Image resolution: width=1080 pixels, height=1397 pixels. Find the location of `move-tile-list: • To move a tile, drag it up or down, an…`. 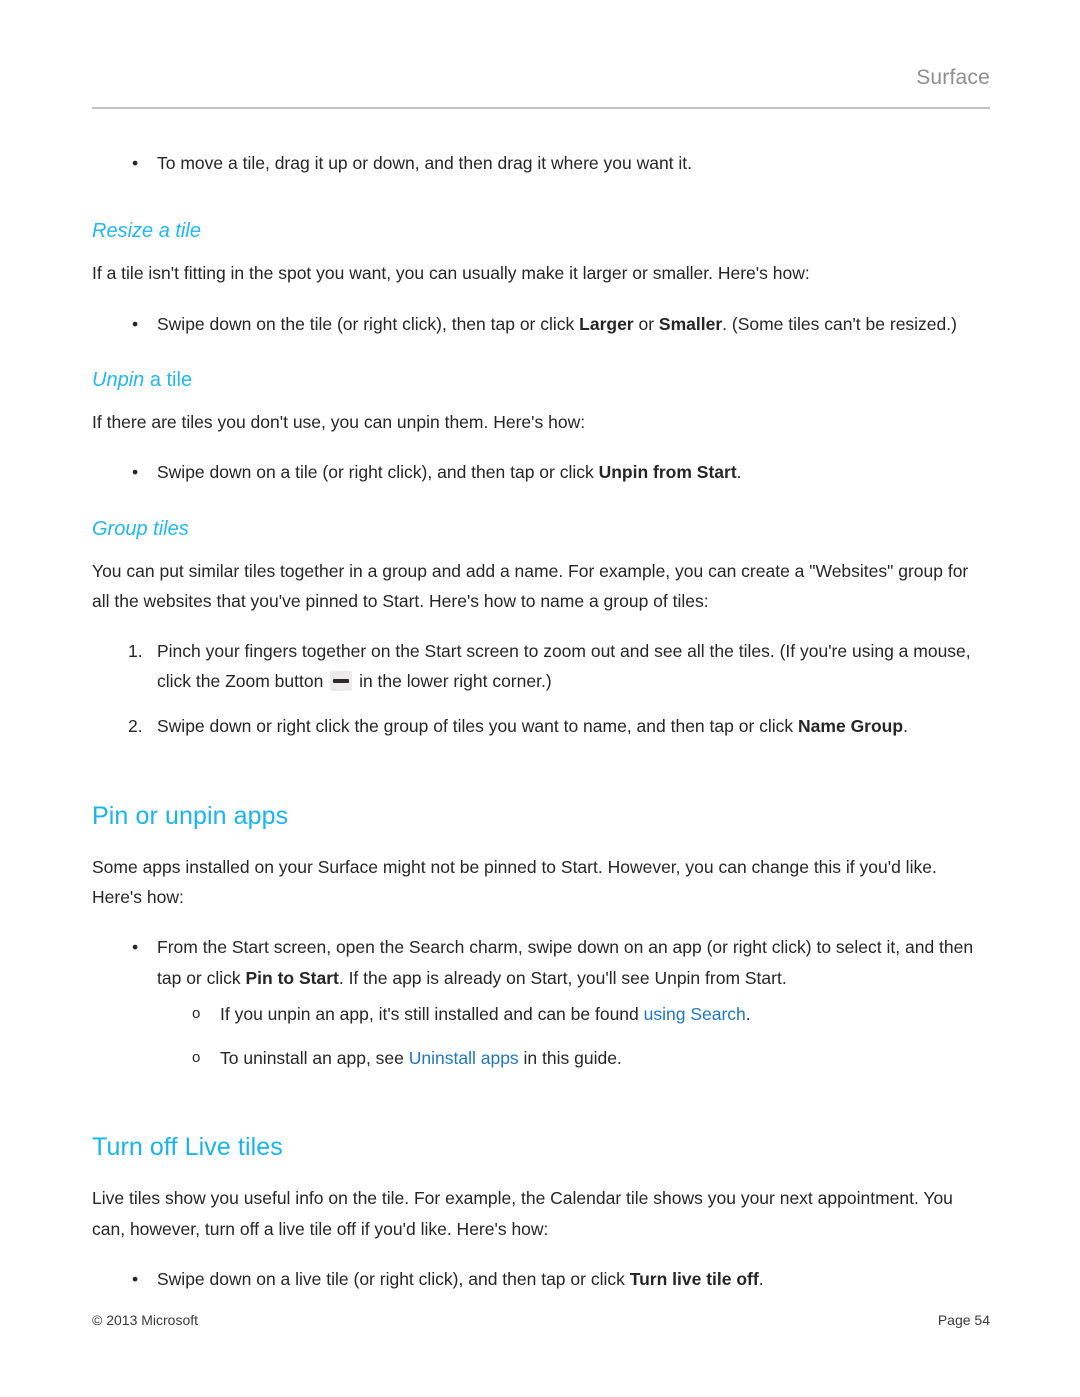

move-tile-list: • To move a tile, drag it up or down, an… is located at coordinates (541, 163).